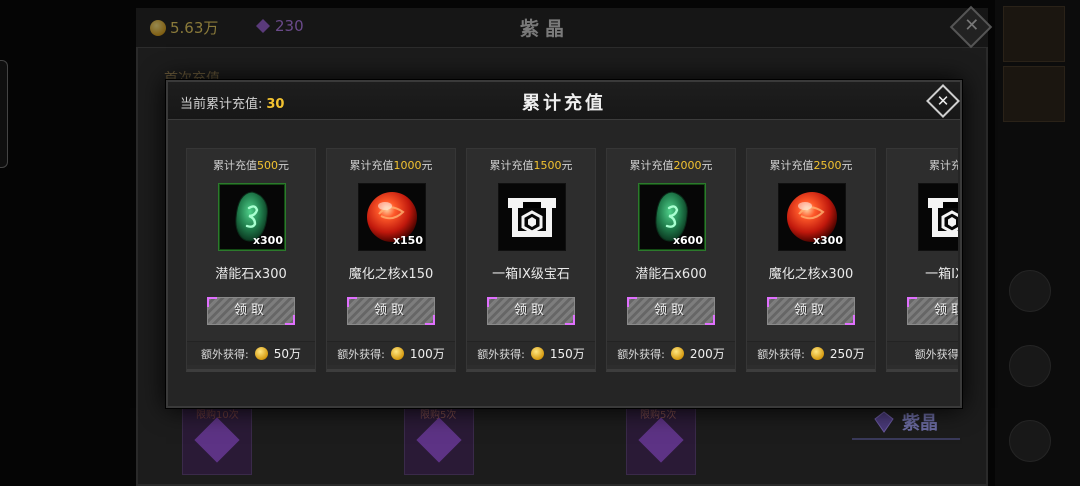 This screenshot has height=486, width=1080. What do you see at coordinates (811, 260) in the screenshot?
I see `reward-card: 累计充值2500元 x300 魔化之核x300 领取 额外获得: 250万` at bounding box center [811, 260].